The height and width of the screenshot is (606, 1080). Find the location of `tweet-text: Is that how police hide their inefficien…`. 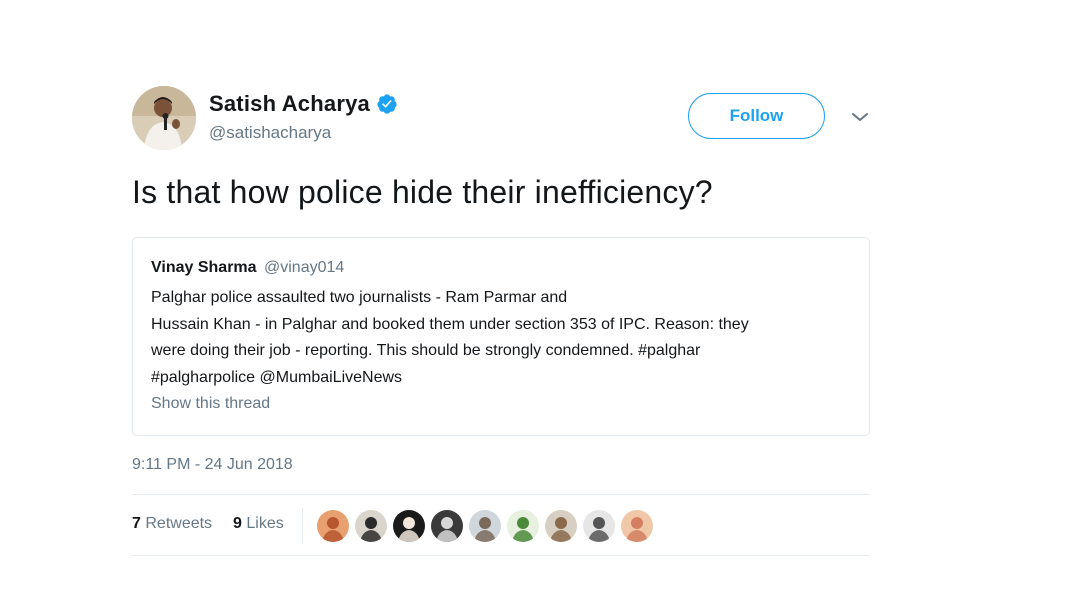

tweet-text: Is that how police hide their inefficien… is located at coordinates (422, 192).